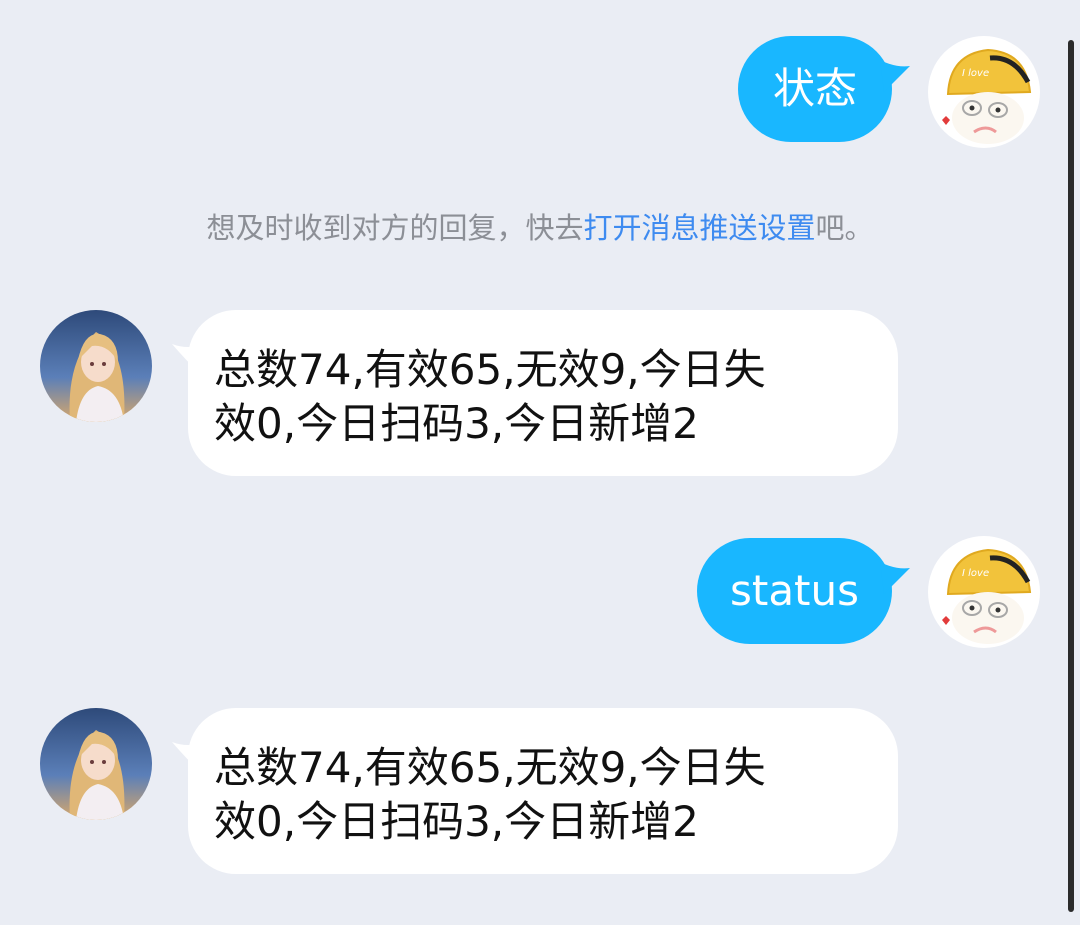  What do you see at coordinates (699, 228) in the screenshot?
I see `open-push-settings-link: 打开消息推送设置` at bounding box center [699, 228].